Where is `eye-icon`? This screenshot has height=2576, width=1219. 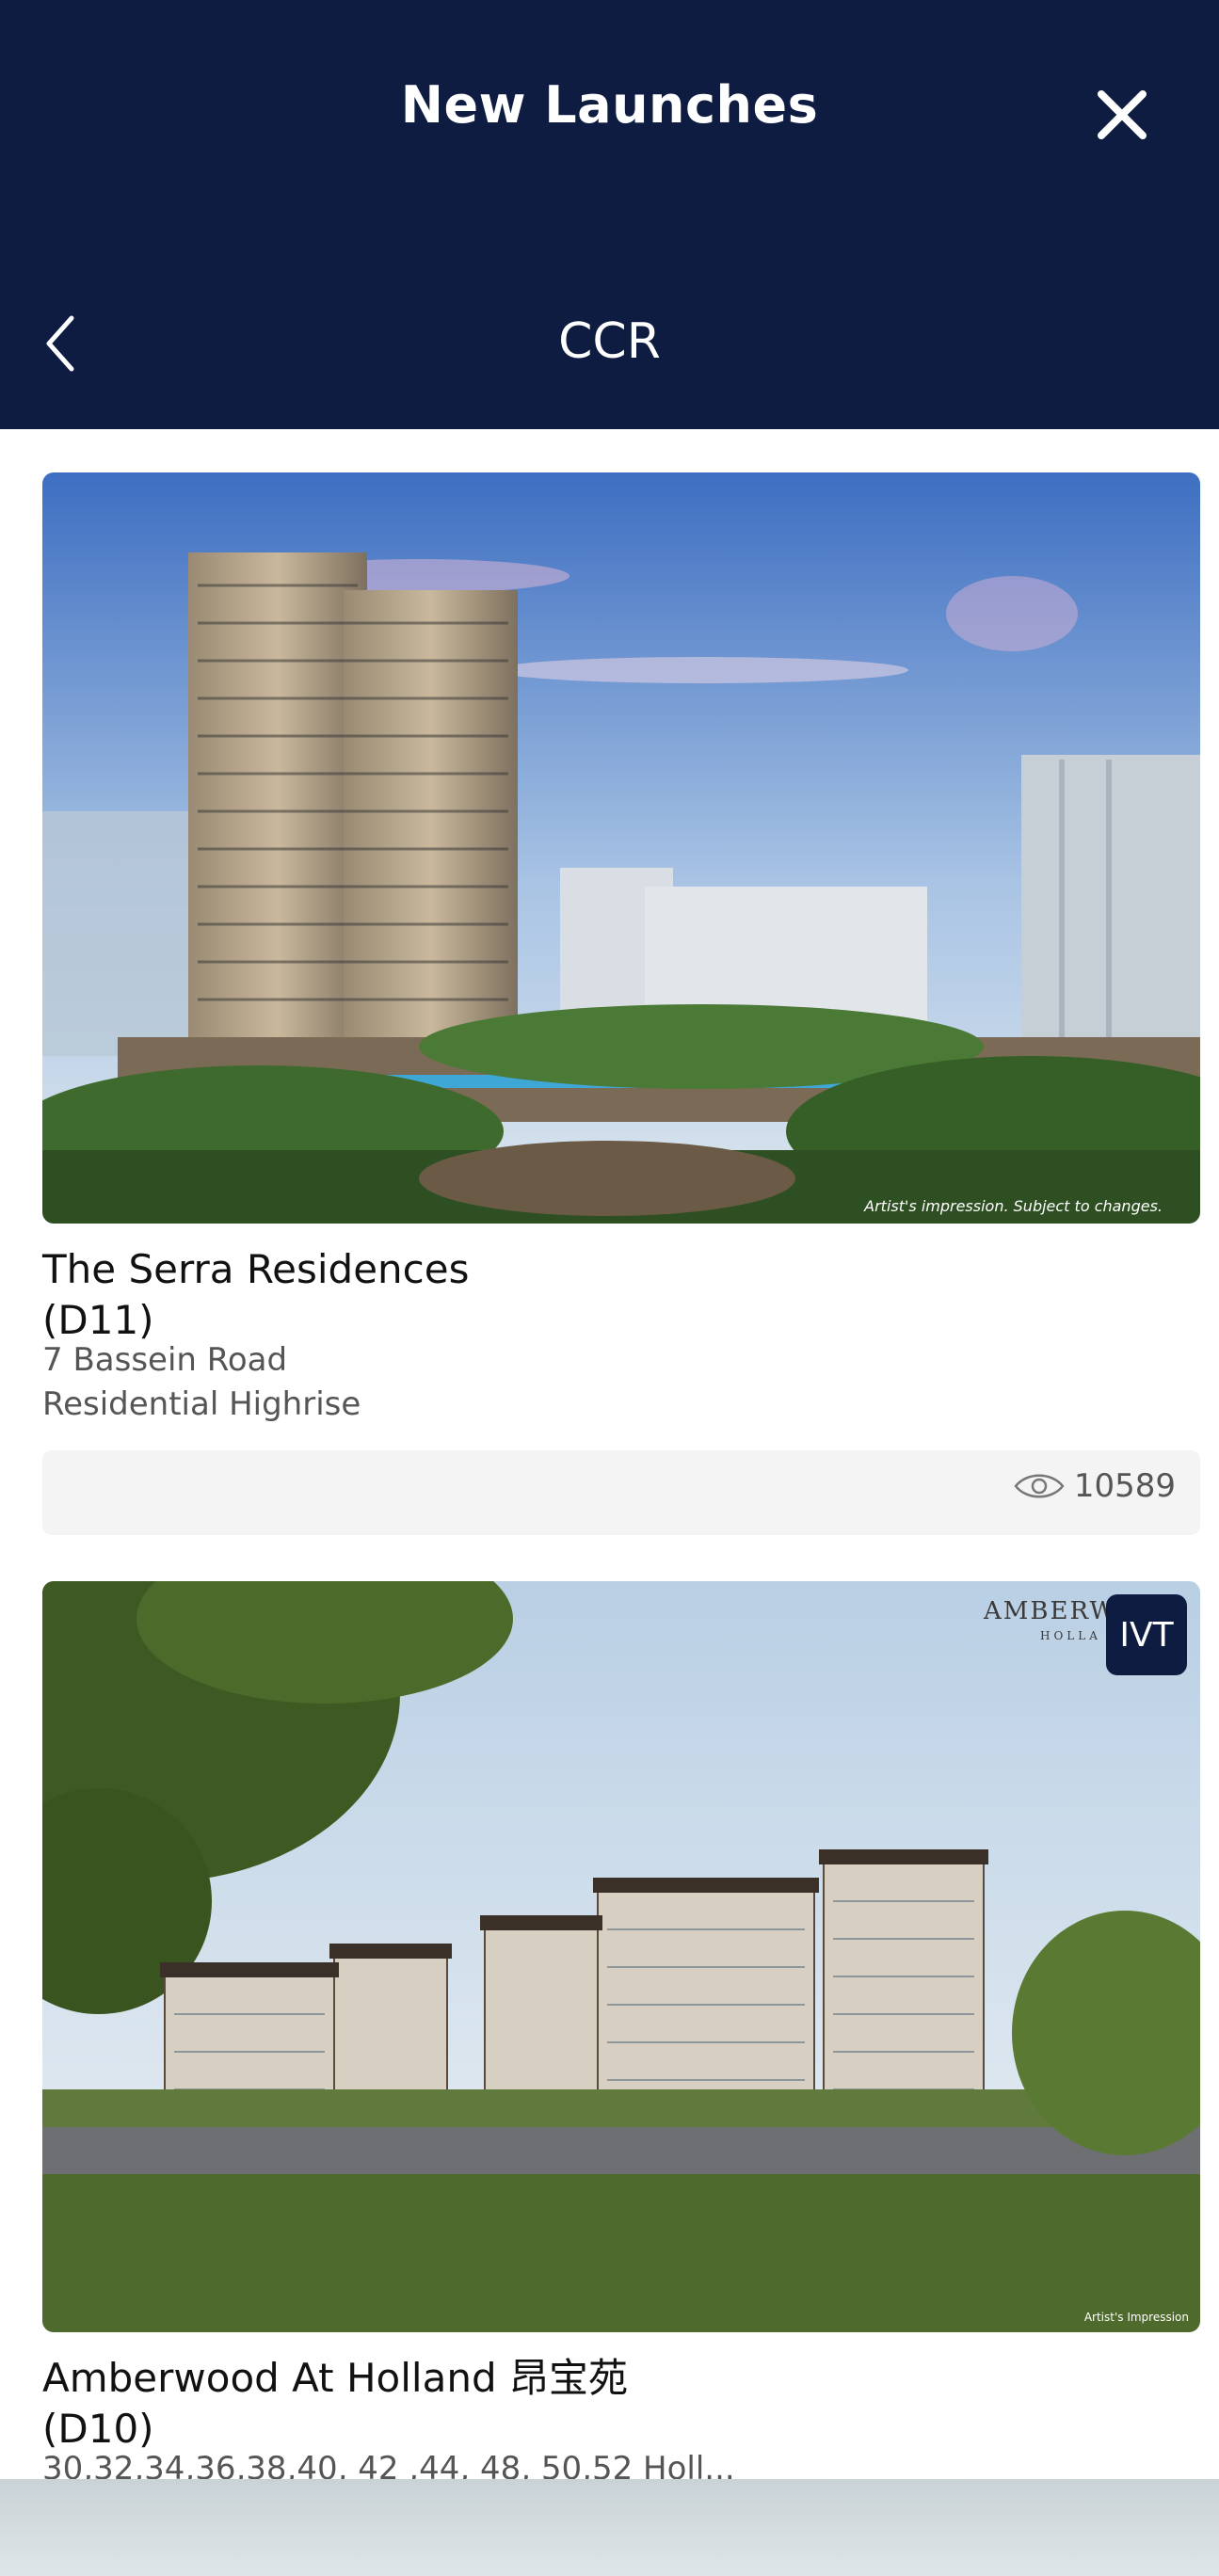 eye-icon is located at coordinates (1039, 1486).